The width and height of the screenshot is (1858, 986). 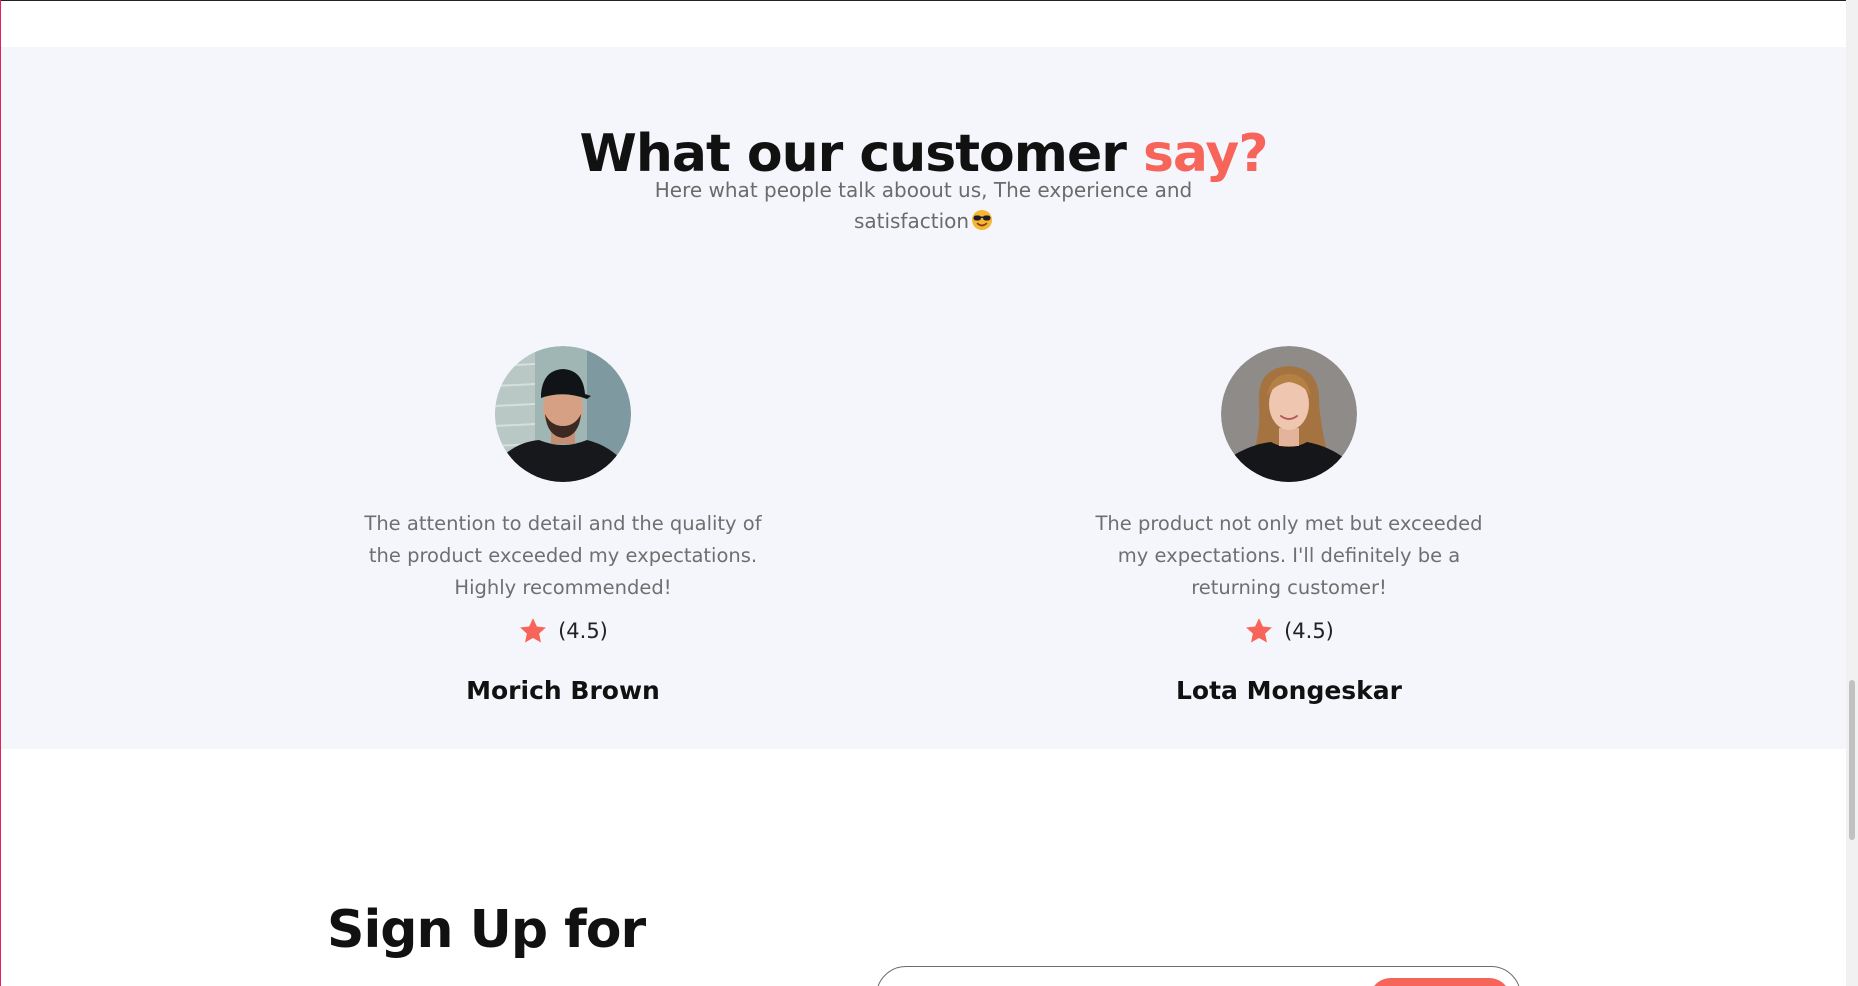 What do you see at coordinates (1289, 690) in the screenshot?
I see `customer-name: Lota Mongeskar` at bounding box center [1289, 690].